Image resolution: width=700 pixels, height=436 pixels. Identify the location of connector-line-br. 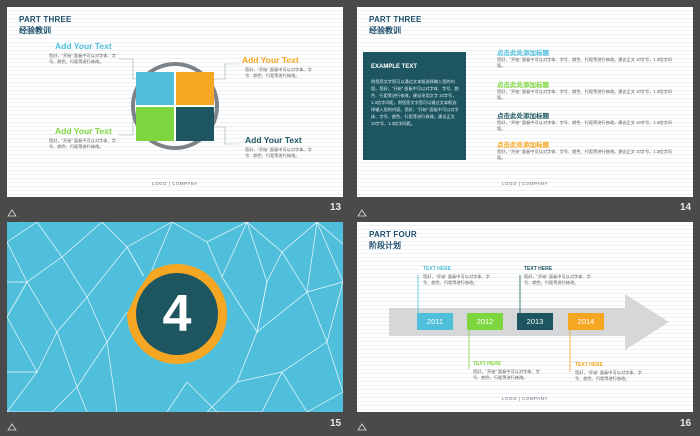
(225, 135).